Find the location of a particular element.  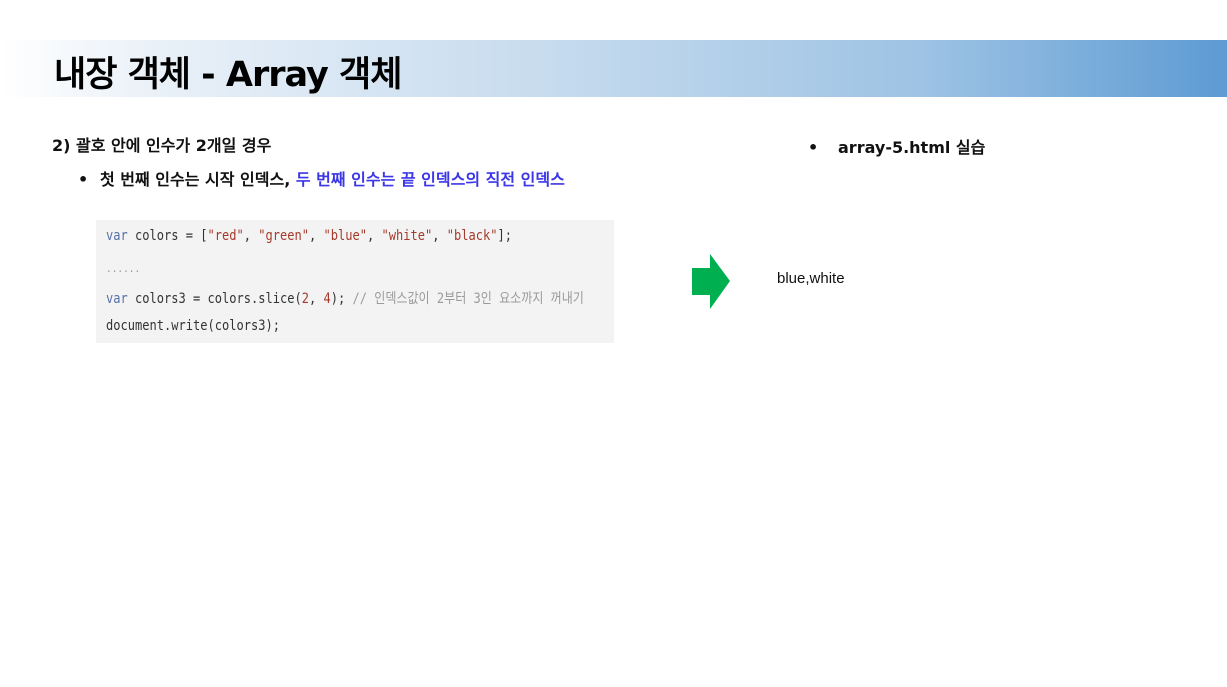

code-string: "white" is located at coordinates (407, 236).